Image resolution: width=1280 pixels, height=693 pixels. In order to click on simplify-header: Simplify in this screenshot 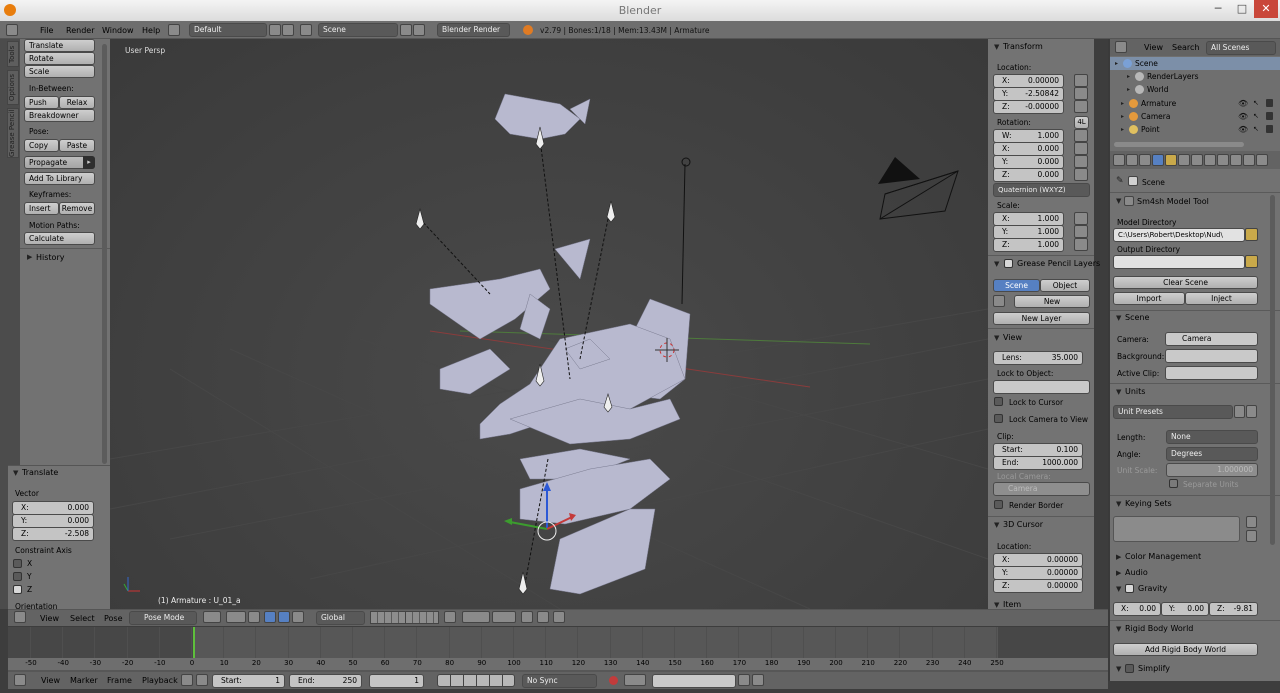, I will do `click(1154, 668)`.